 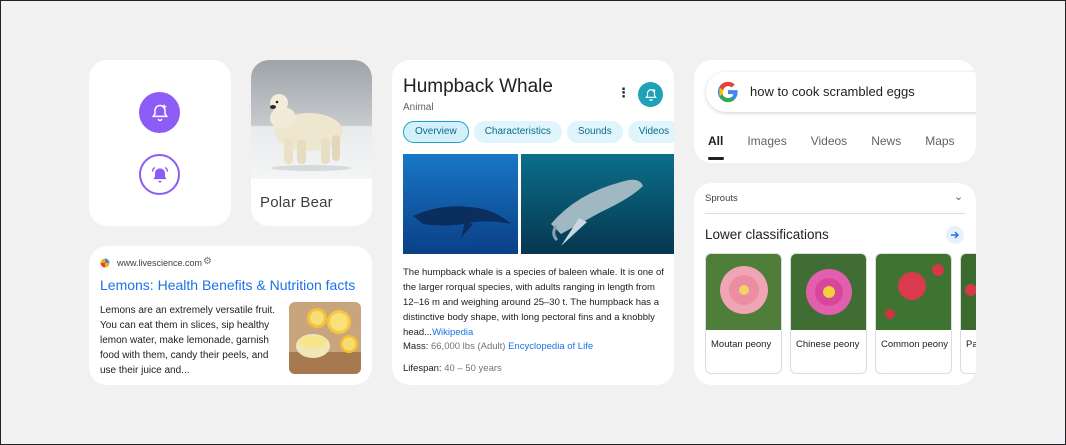 I want to click on peony-name: Common peony, so click(x=915, y=344).